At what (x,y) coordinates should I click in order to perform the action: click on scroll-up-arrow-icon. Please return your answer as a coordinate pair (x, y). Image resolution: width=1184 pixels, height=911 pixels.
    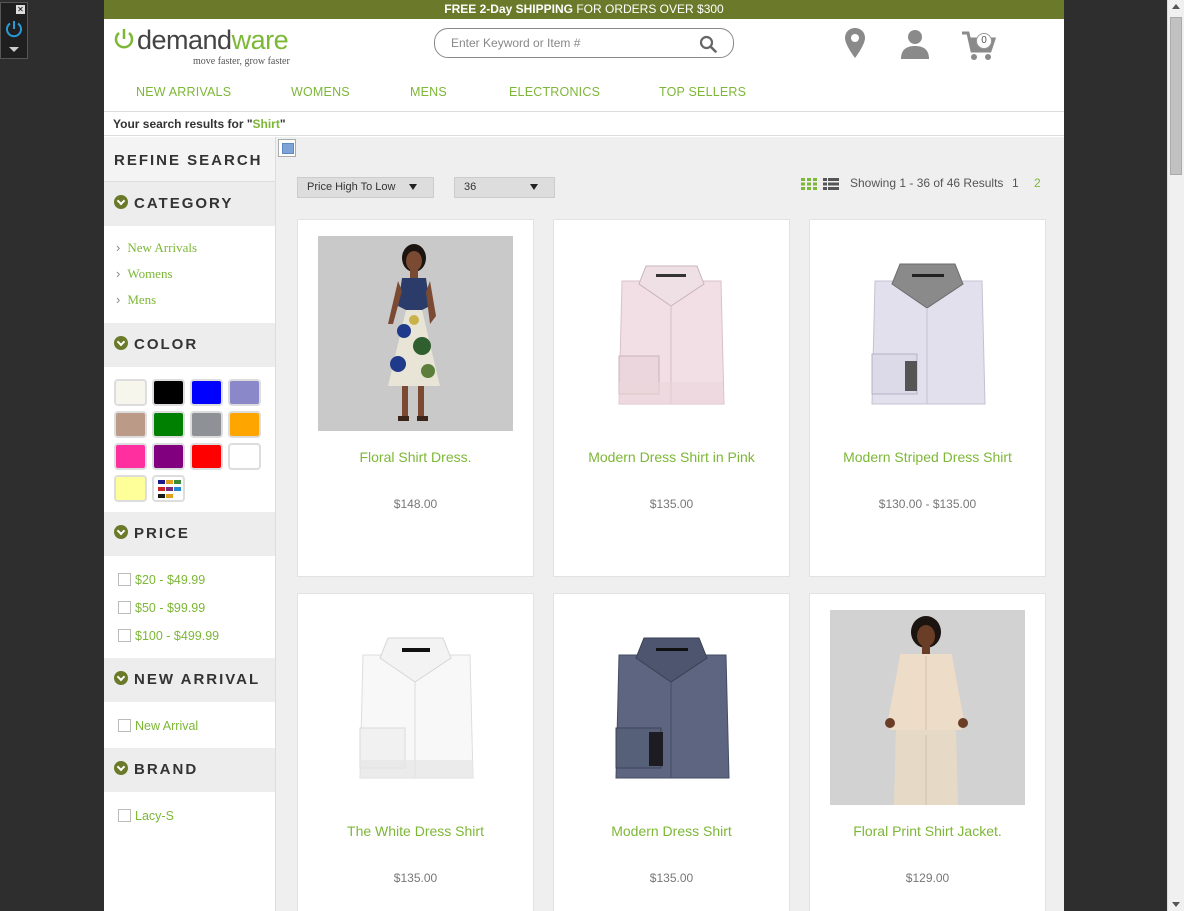
    Looking at the image, I should click on (1176, 6).